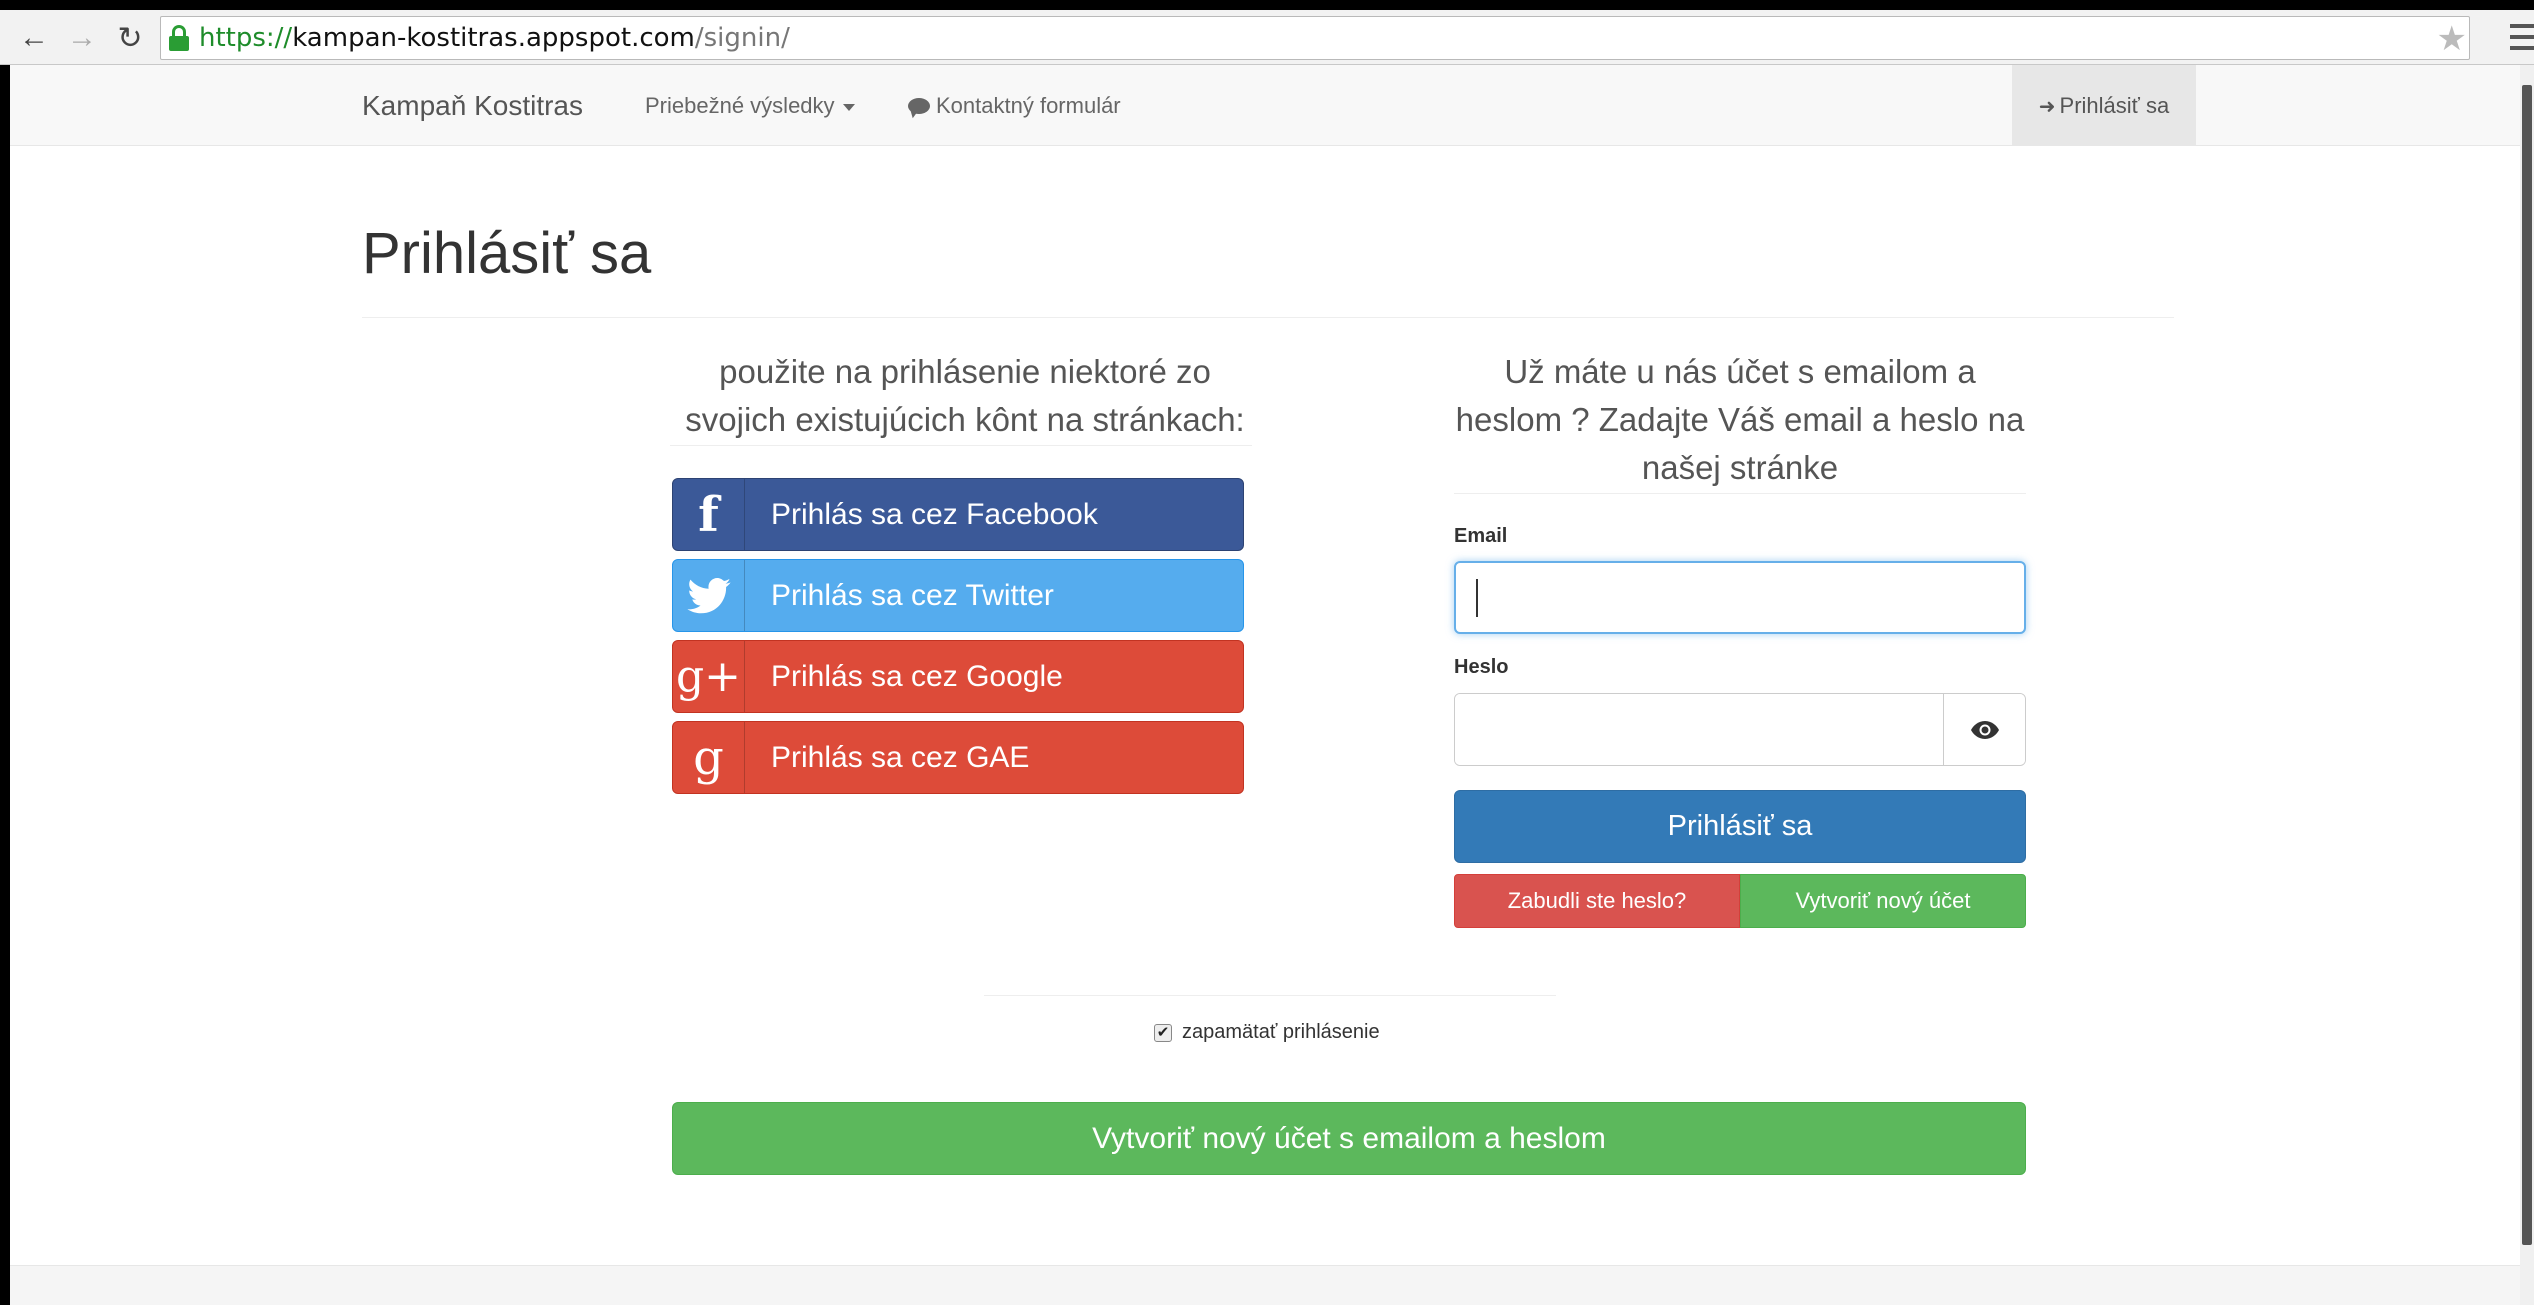 The width and height of the screenshot is (2534, 1305). What do you see at coordinates (1477, 598) in the screenshot?
I see `text-cursor` at bounding box center [1477, 598].